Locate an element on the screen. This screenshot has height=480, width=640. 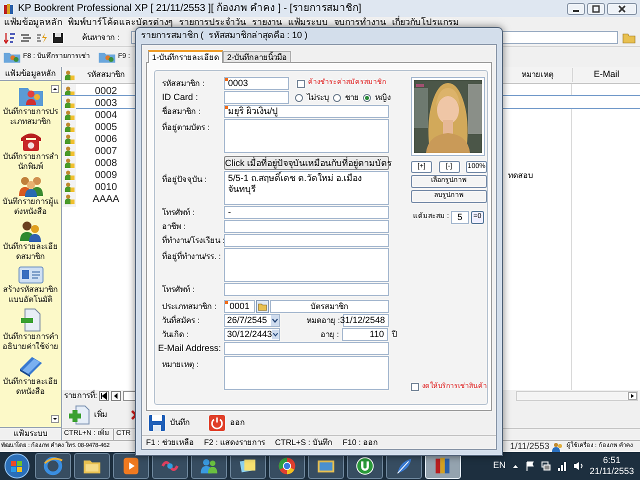
field-label: E-Mail Address: is located at coordinates (190, 348).